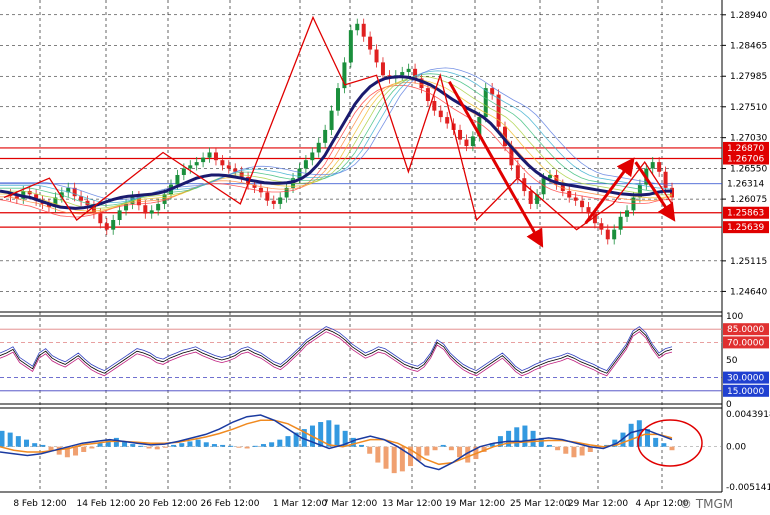 Image resolution: width=770 pixels, height=515 pixels. What do you see at coordinates (748, 292) in the screenshot?
I see `price-tick-label: 1.24640` at bounding box center [748, 292].